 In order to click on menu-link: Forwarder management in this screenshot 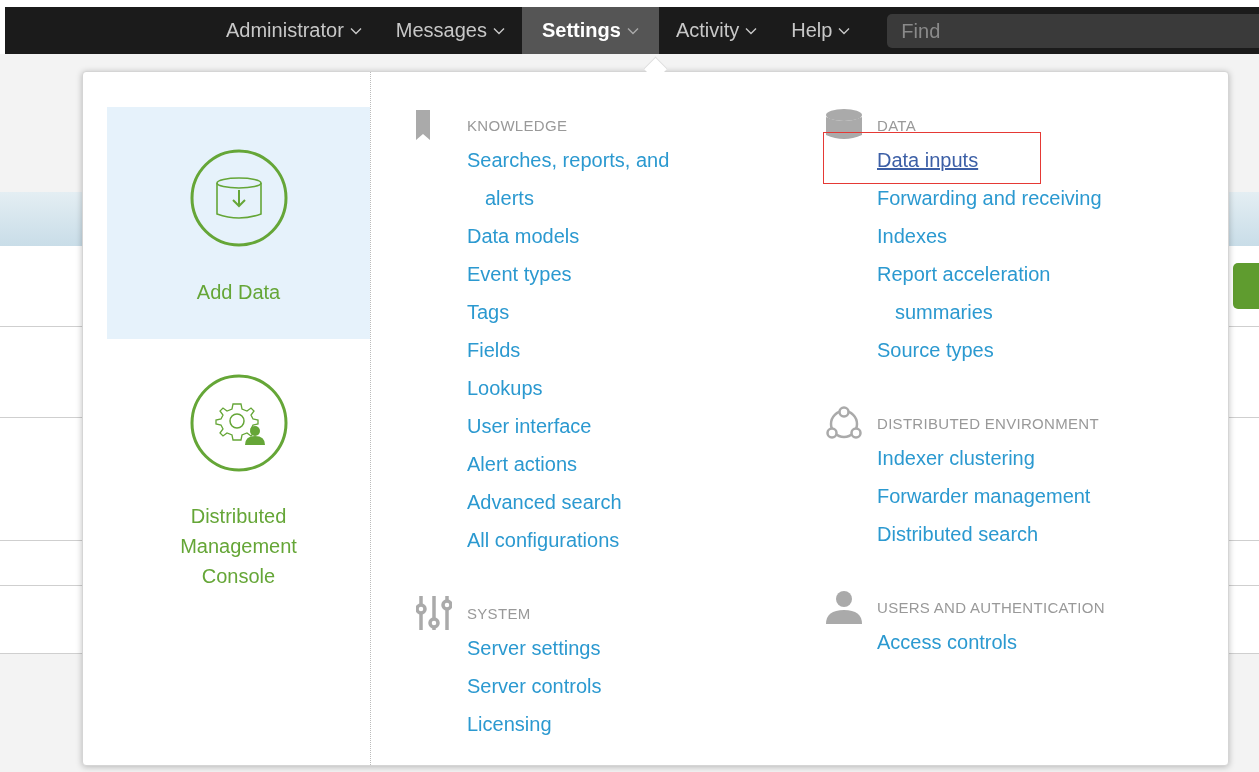, I will do `click(984, 496)`.